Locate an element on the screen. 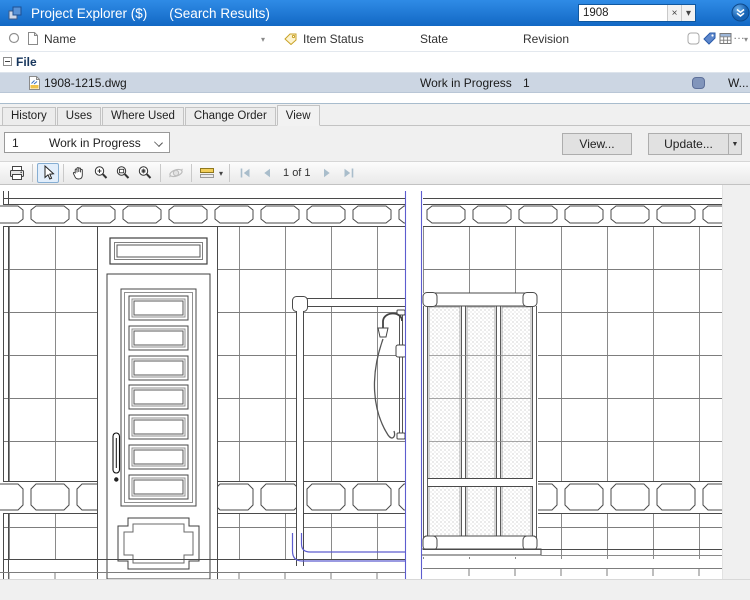  window-title: Project Explorer ($) is located at coordinates (89, 13).